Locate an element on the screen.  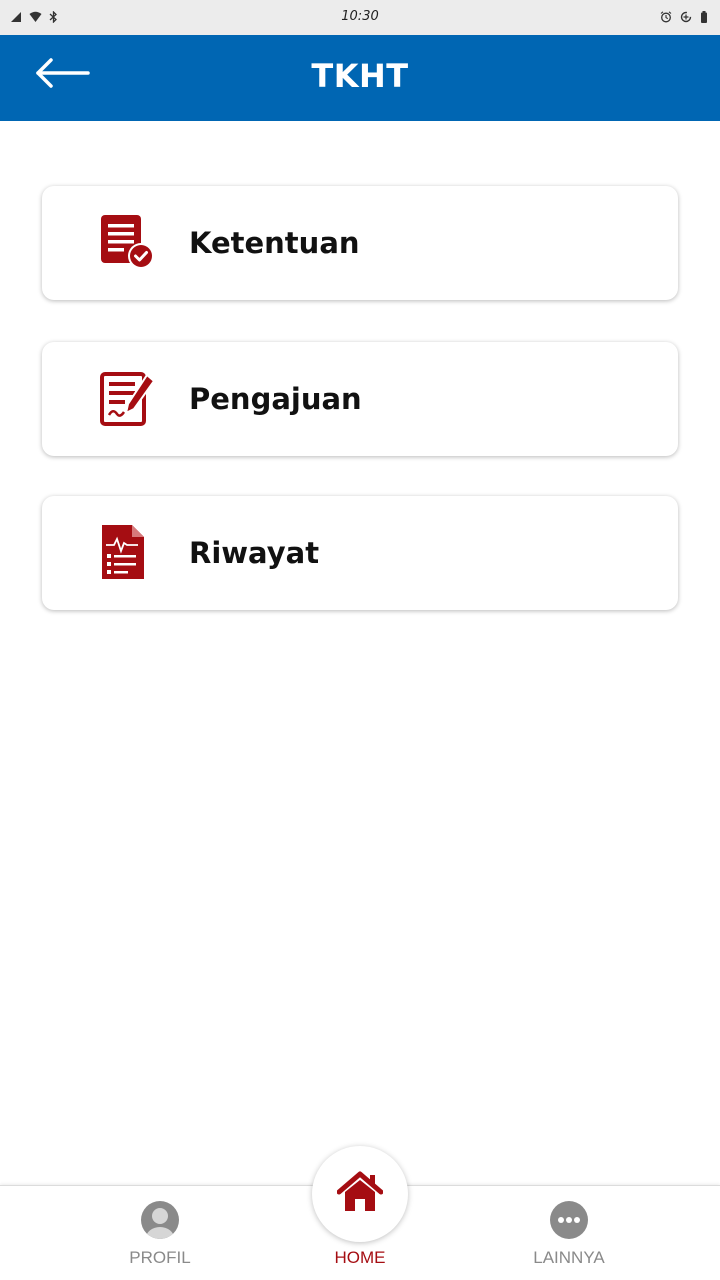
status-time: 10:30 is located at coordinates (360, 16).